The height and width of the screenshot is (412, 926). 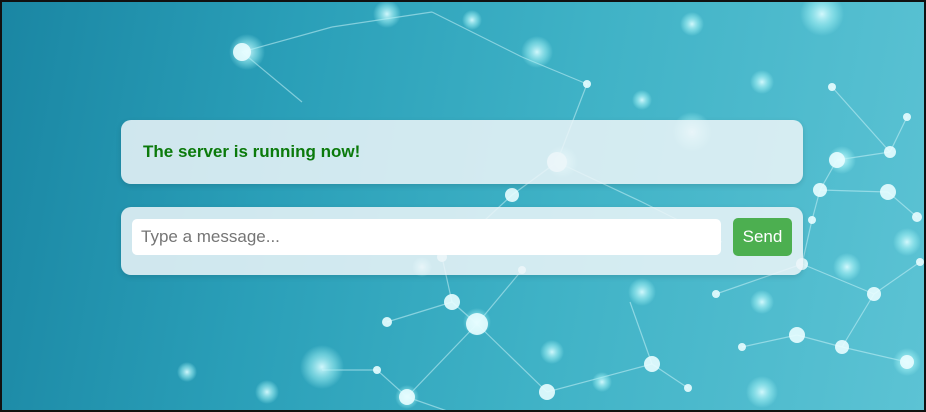 What do you see at coordinates (762, 237) in the screenshot?
I see `send-button: Send` at bounding box center [762, 237].